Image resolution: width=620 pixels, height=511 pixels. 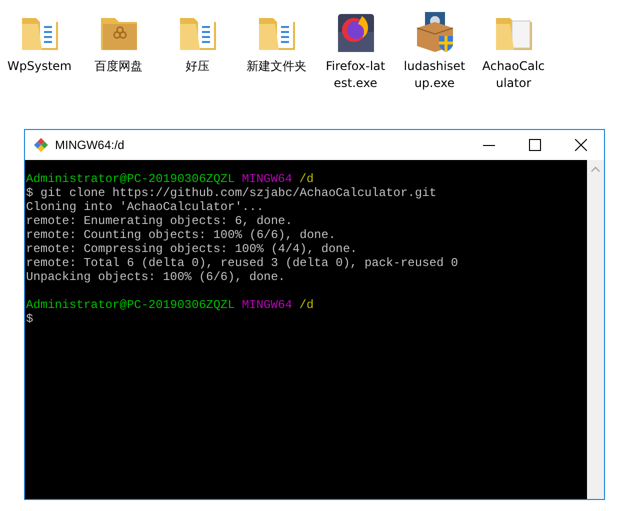 What do you see at coordinates (198, 66) in the screenshot?
I see `file-name: 好压` at bounding box center [198, 66].